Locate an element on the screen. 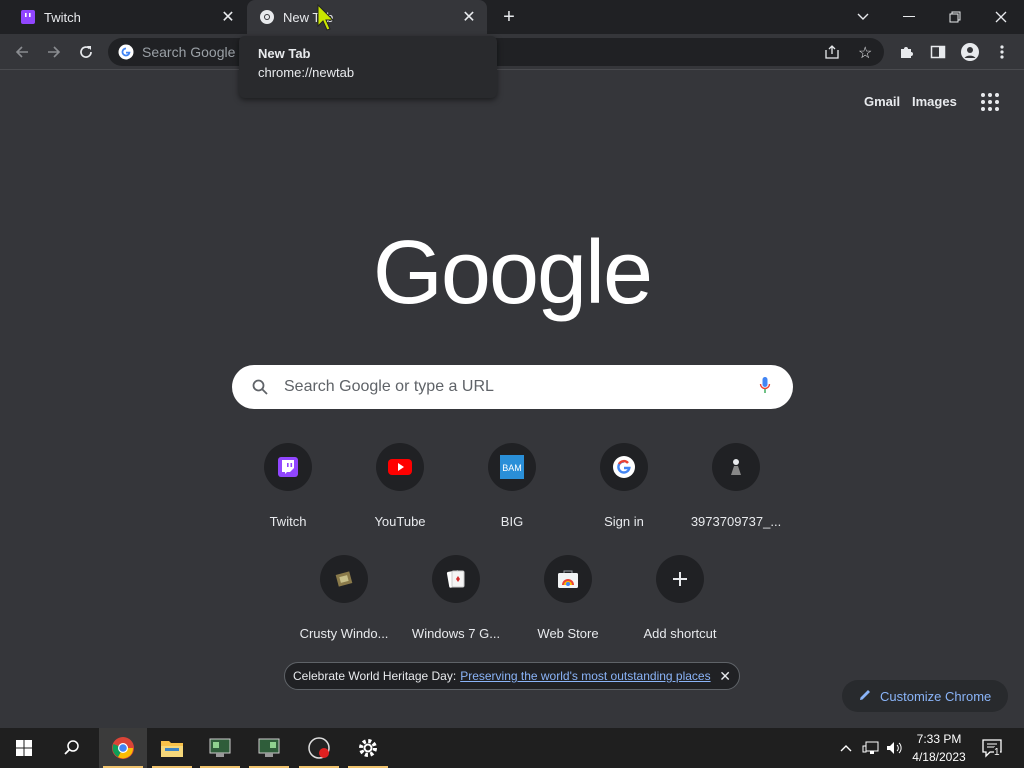 This screenshot has height=768, width=1024. obs-record-icon is located at coordinates (319, 748).